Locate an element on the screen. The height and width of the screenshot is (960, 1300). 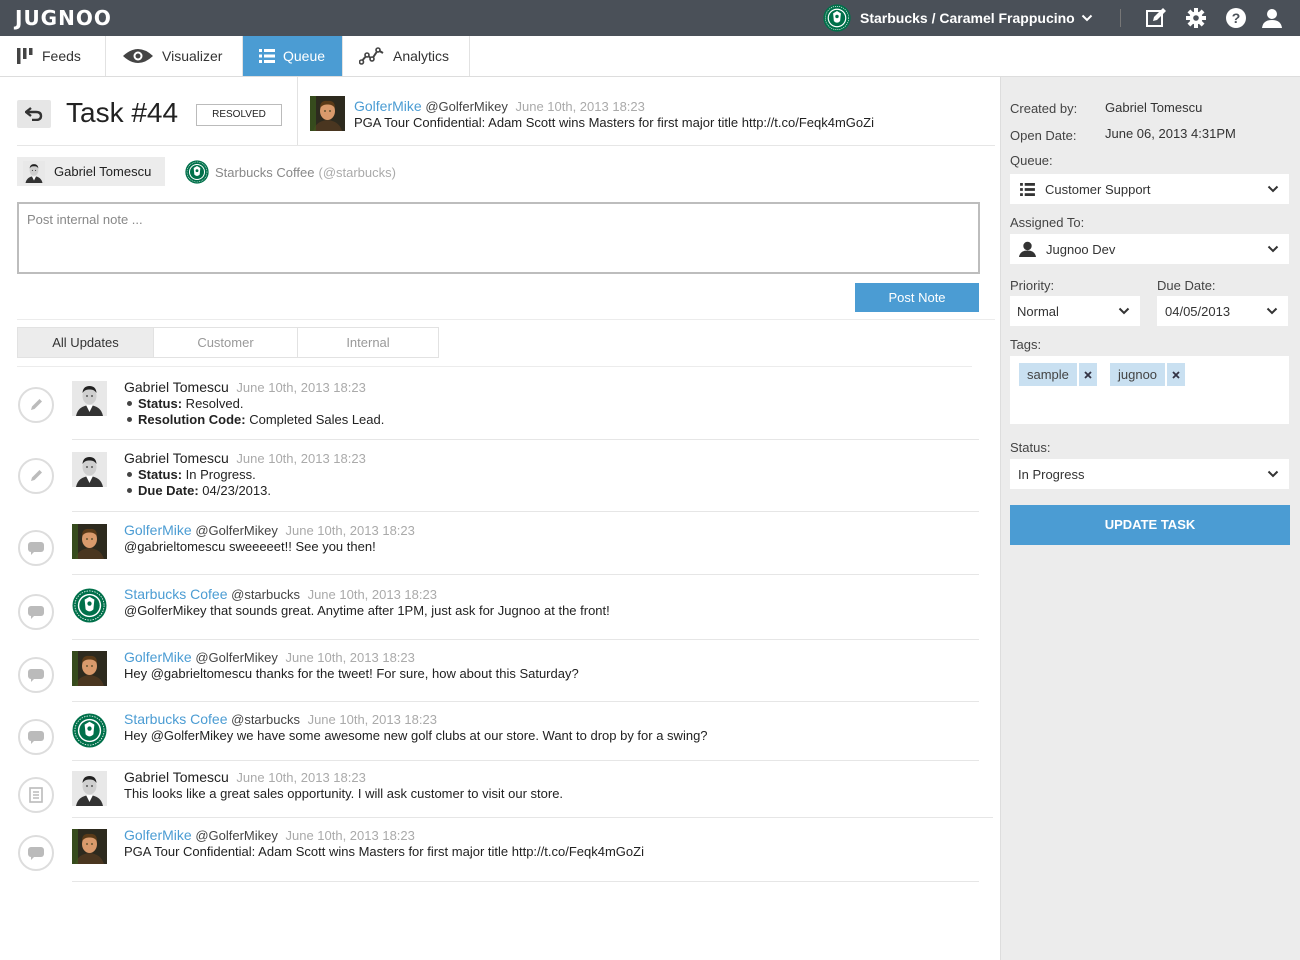
nav-tab-label: Analytics is located at coordinates (421, 56).